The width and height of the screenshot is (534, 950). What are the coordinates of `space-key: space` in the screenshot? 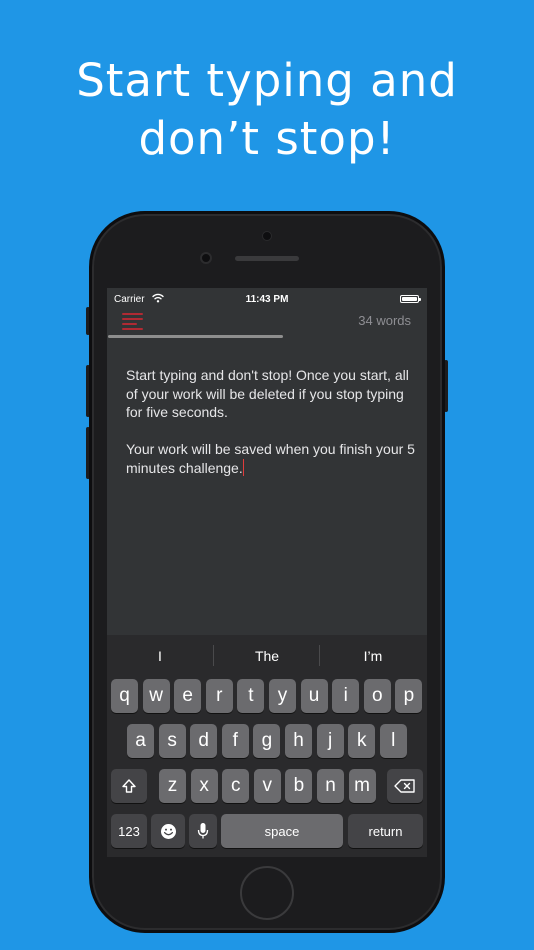 It's located at (282, 831).